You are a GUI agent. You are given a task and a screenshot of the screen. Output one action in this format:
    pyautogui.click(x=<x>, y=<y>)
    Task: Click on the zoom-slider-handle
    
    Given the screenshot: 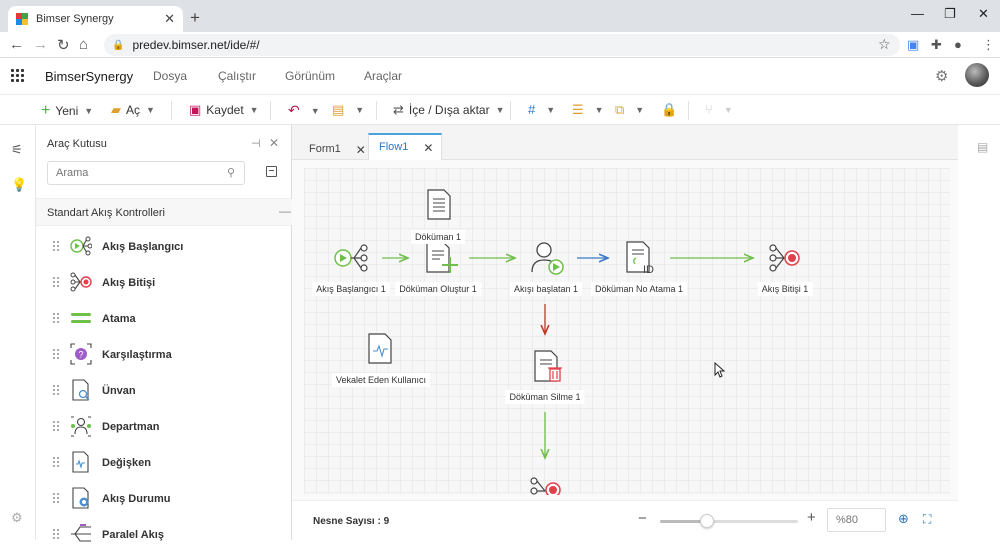 What is the action you would take?
    pyautogui.click(x=706, y=521)
    